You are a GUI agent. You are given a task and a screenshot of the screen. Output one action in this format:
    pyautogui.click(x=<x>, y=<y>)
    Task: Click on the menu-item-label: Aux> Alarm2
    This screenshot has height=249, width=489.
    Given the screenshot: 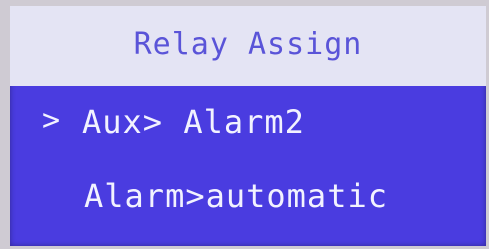 What is the action you would take?
    pyautogui.click(x=193, y=122)
    